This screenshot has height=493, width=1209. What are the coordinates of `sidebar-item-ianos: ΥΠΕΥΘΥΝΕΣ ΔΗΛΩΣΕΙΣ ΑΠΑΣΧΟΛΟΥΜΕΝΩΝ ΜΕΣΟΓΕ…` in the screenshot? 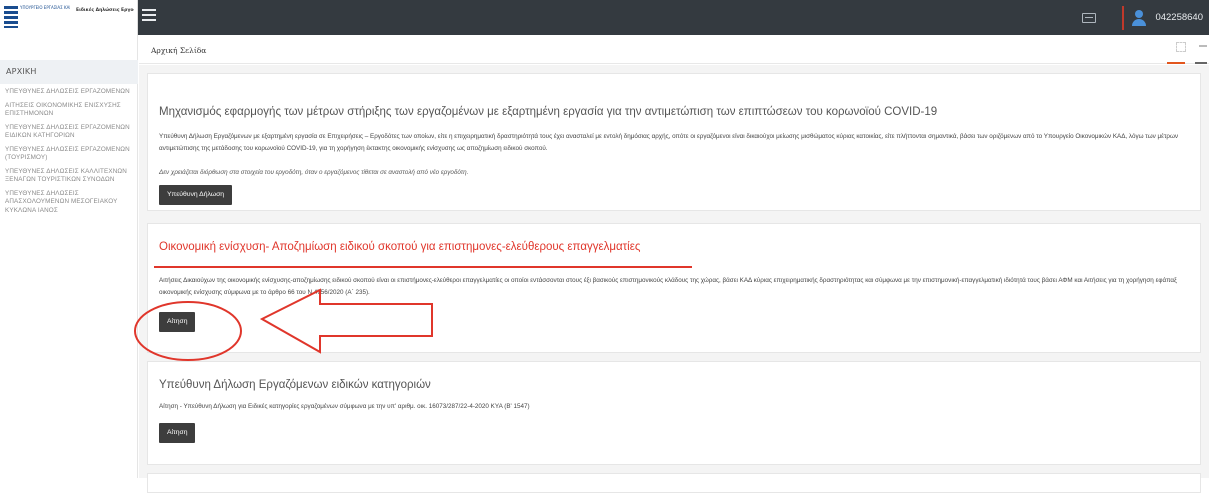 It's located at (69, 203).